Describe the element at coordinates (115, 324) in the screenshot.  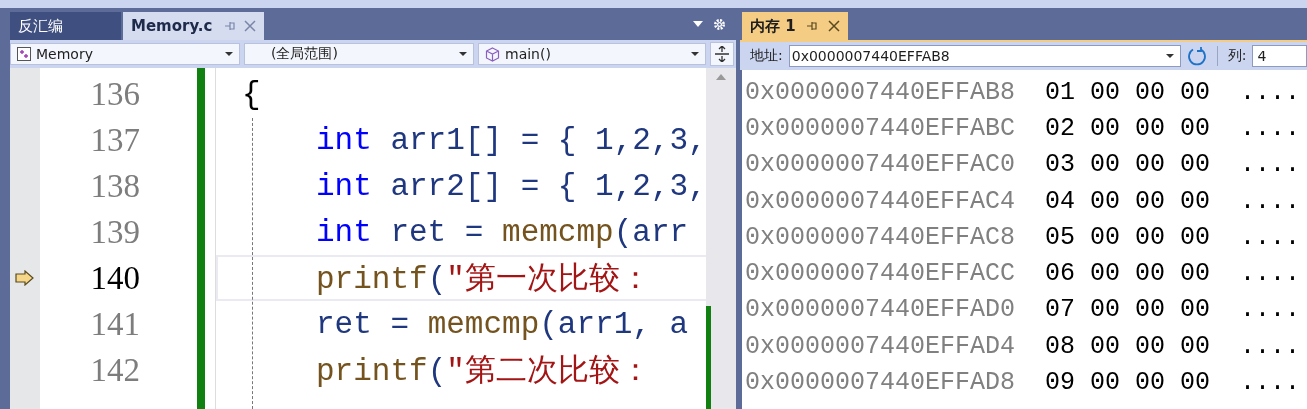
I see `line-number: 141` at that location.